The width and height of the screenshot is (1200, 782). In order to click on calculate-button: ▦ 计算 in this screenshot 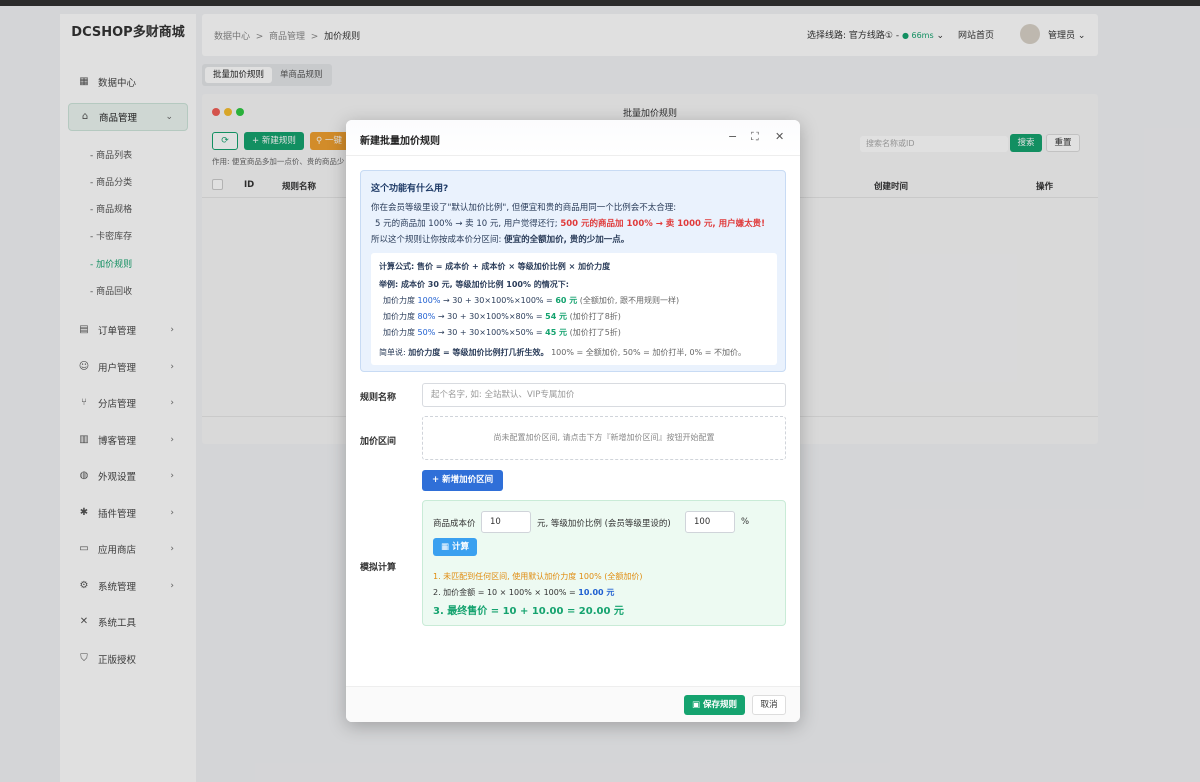, I will do `click(455, 547)`.